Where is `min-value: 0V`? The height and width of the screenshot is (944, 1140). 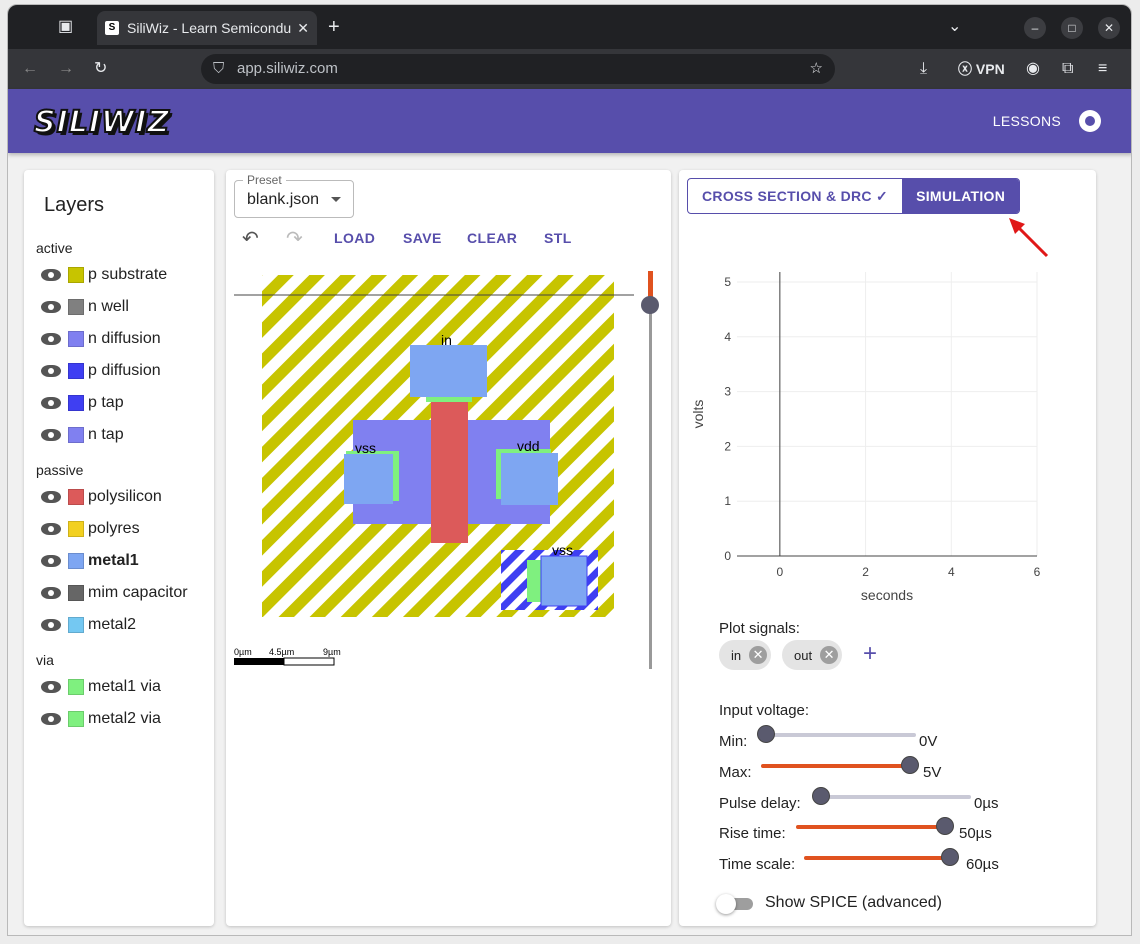
min-value: 0V is located at coordinates (928, 741).